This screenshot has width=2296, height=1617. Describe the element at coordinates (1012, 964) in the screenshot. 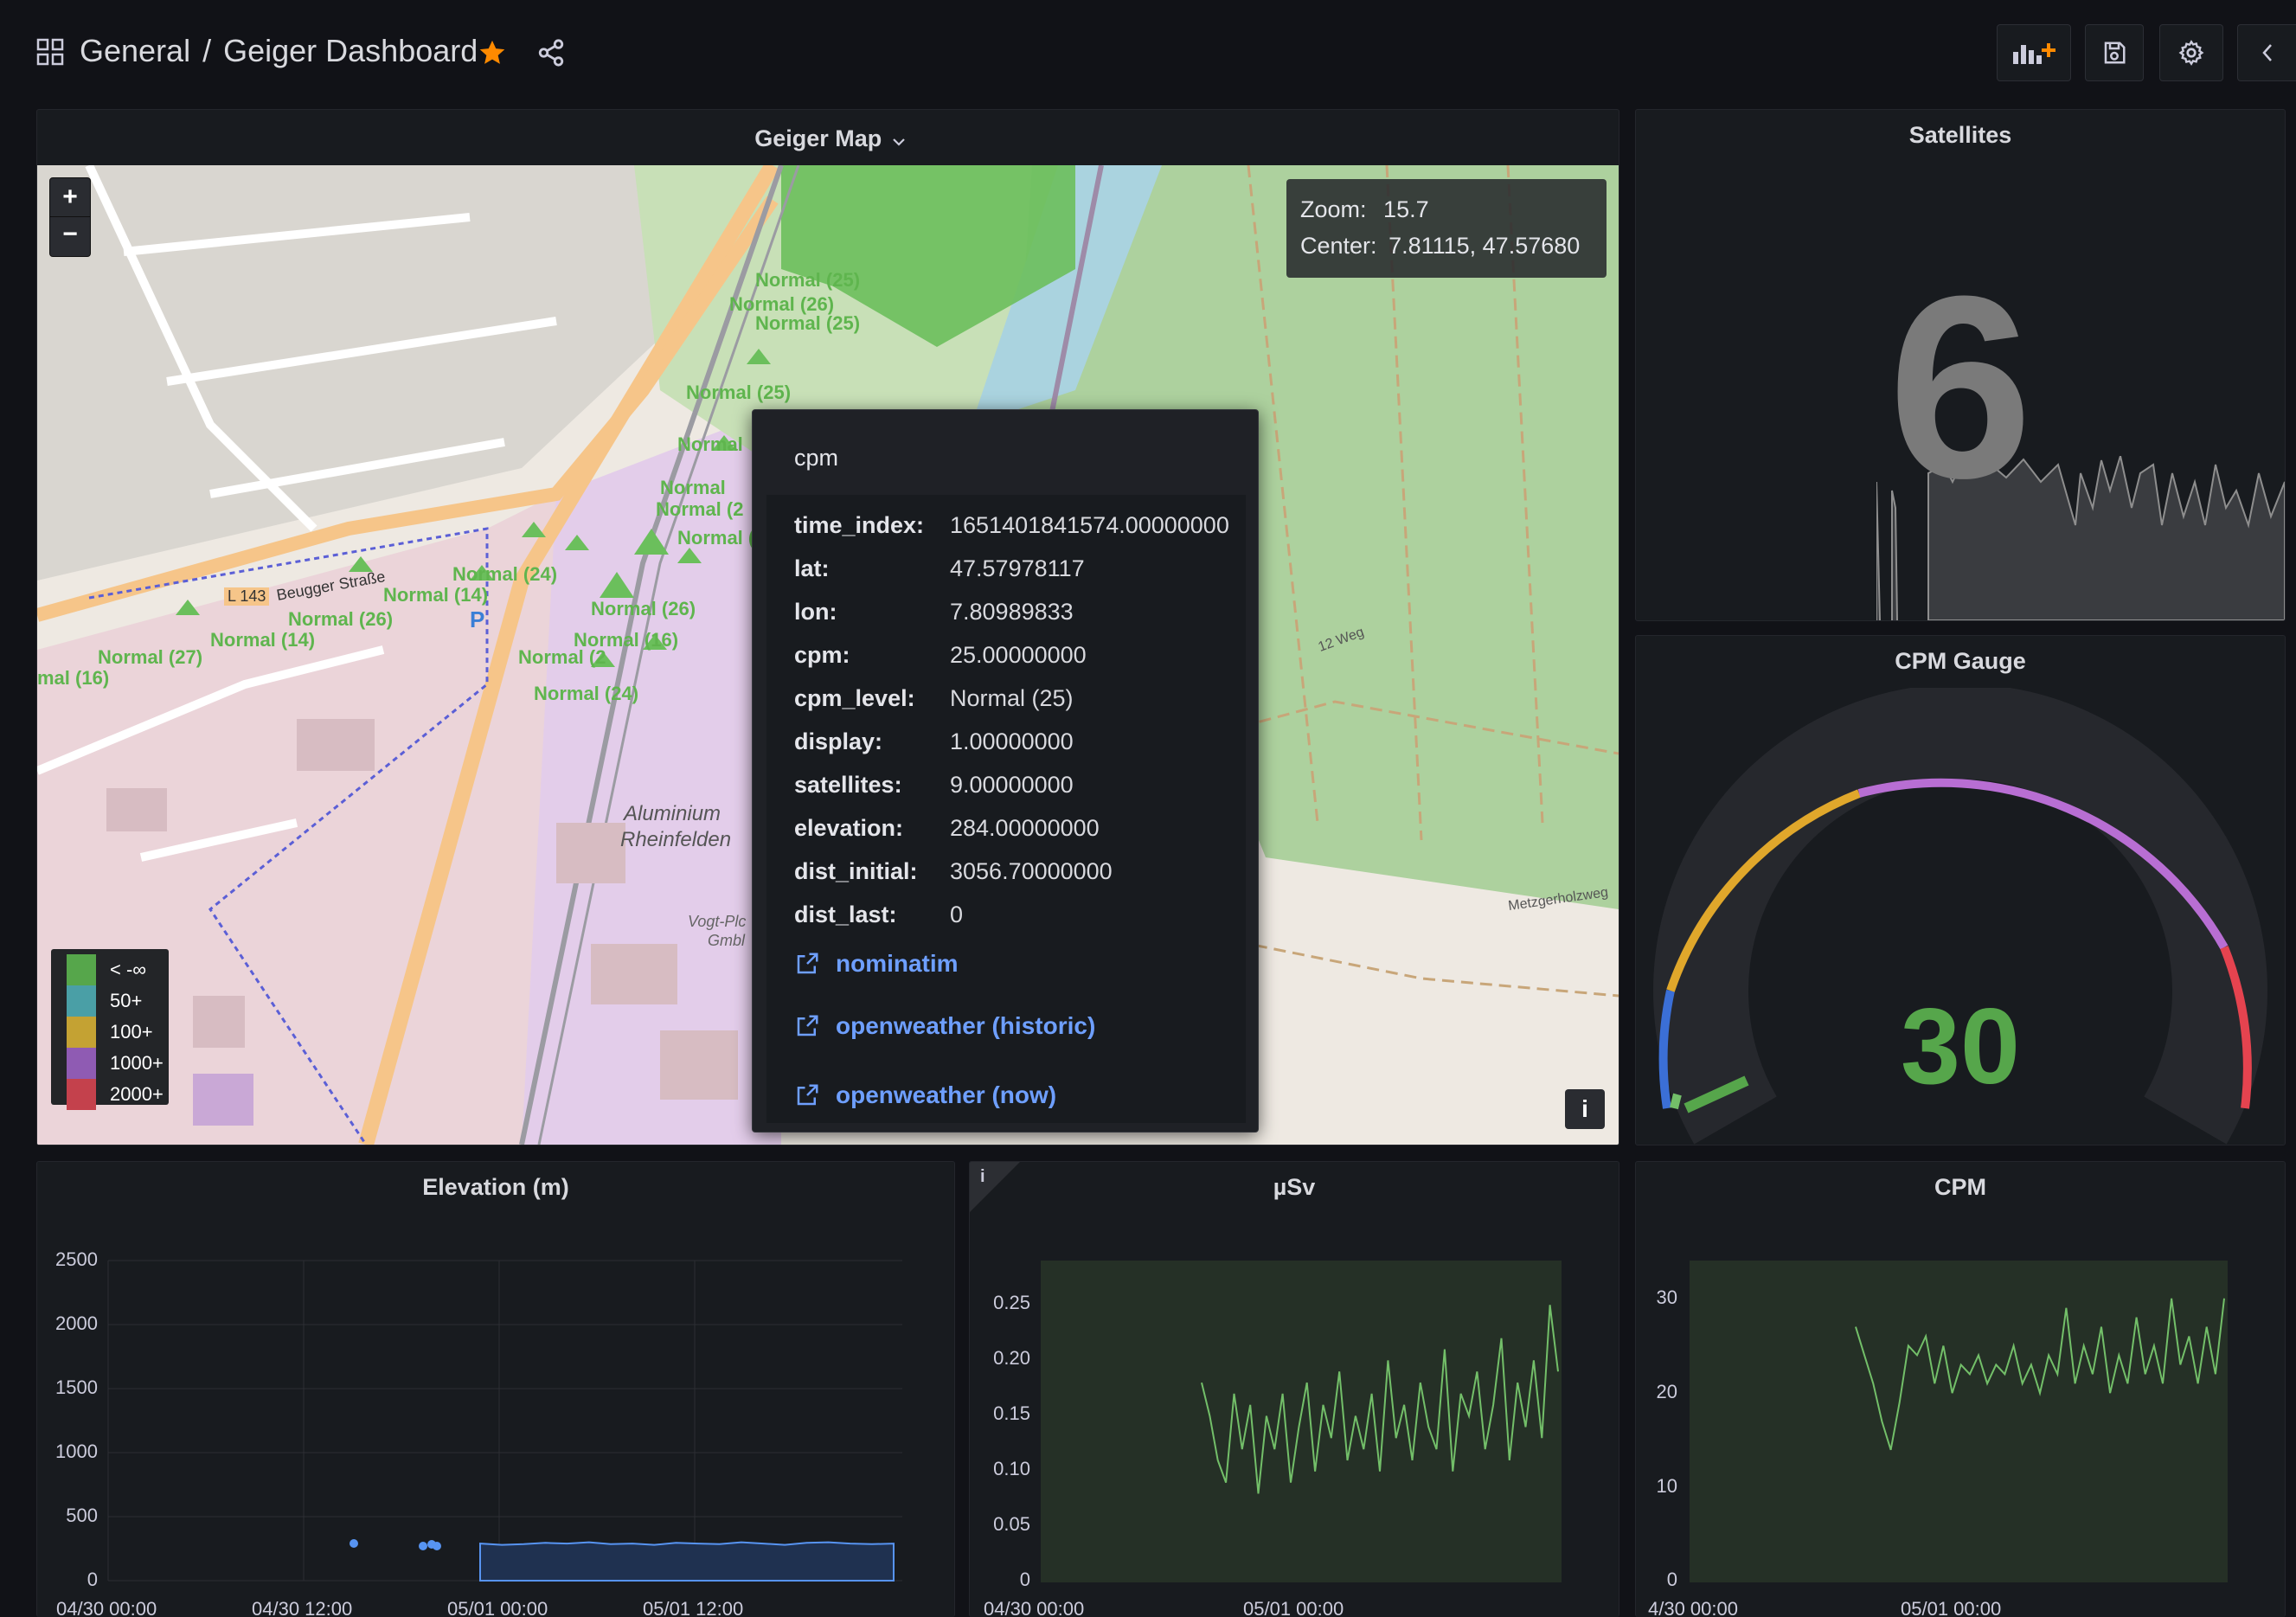

I see `nominatim-link: nominatim` at that location.